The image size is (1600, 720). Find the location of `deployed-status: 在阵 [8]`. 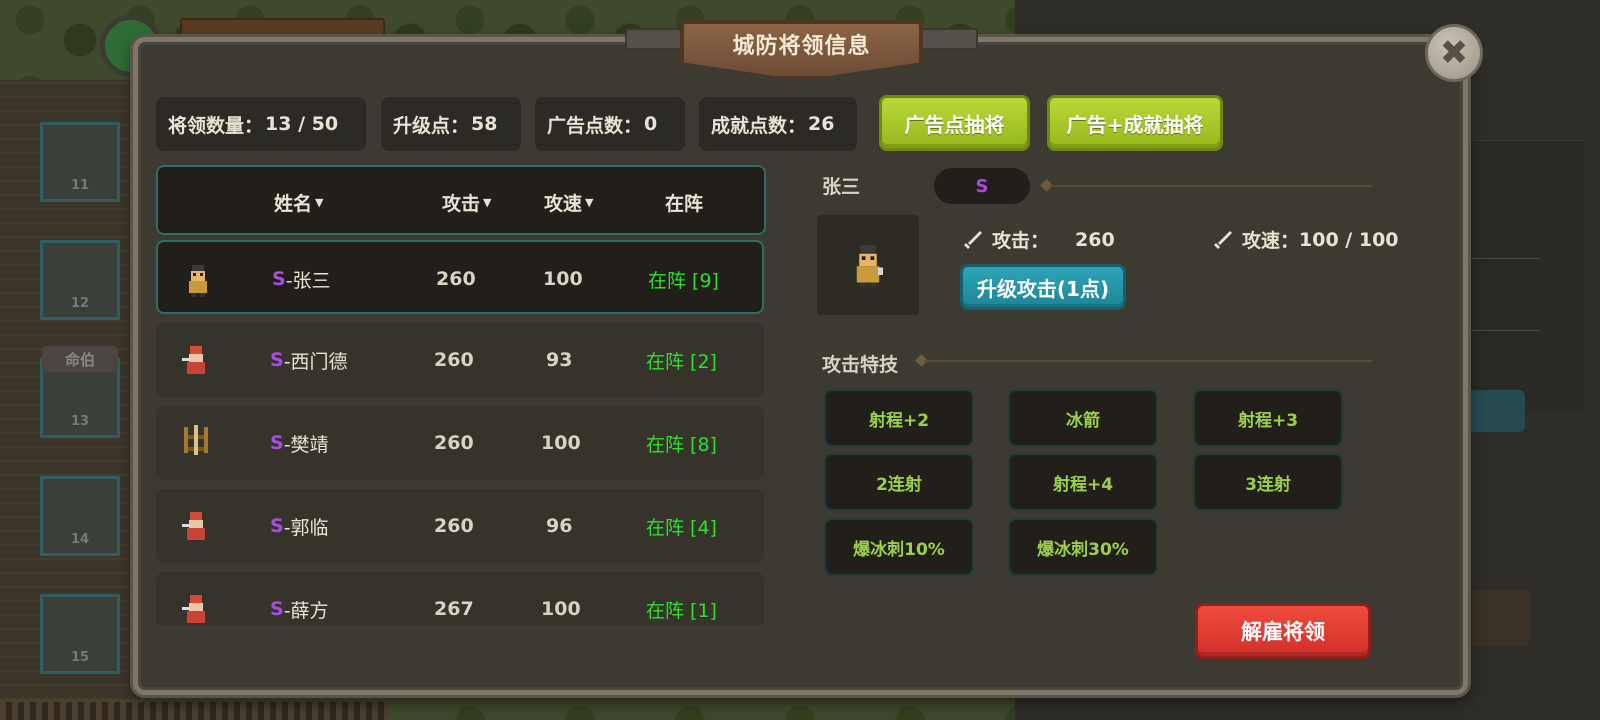

deployed-status: 在阵 [8] is located at coordinates (681, 444).